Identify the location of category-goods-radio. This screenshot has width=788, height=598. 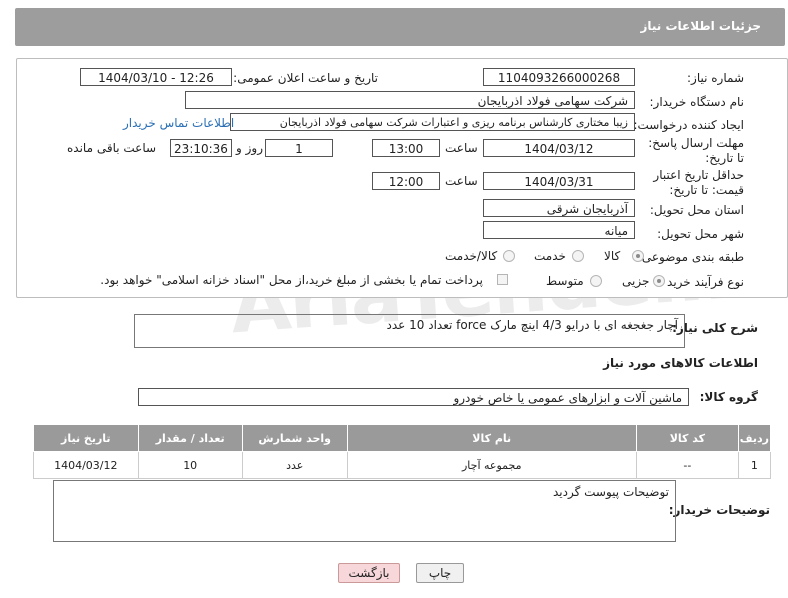
(638, 256).